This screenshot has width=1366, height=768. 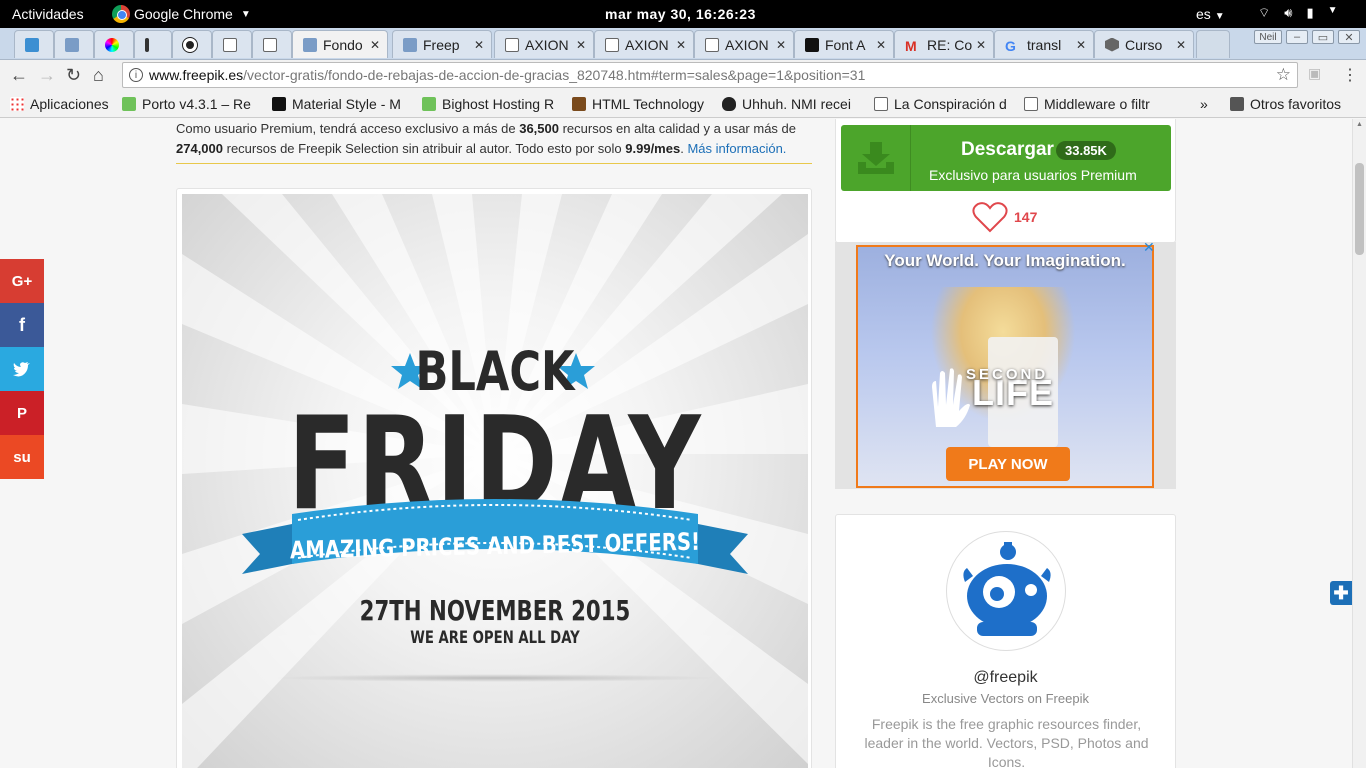 I want to click on bookmark-html-technology: HTML Technology, so click(x=642, y=104).